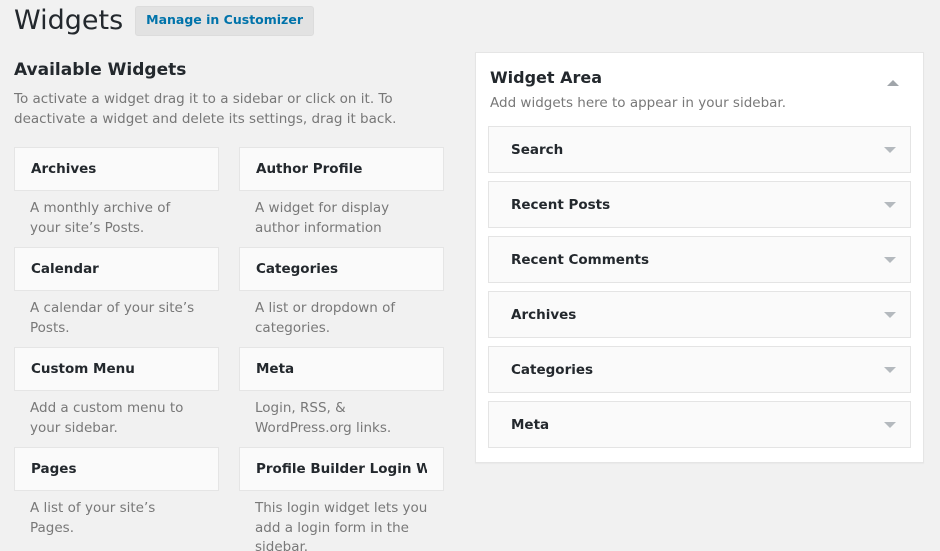 The width and height of the screenshot is (940, 551). I want to click on available-widget-title: Categories, so click(297, 269).